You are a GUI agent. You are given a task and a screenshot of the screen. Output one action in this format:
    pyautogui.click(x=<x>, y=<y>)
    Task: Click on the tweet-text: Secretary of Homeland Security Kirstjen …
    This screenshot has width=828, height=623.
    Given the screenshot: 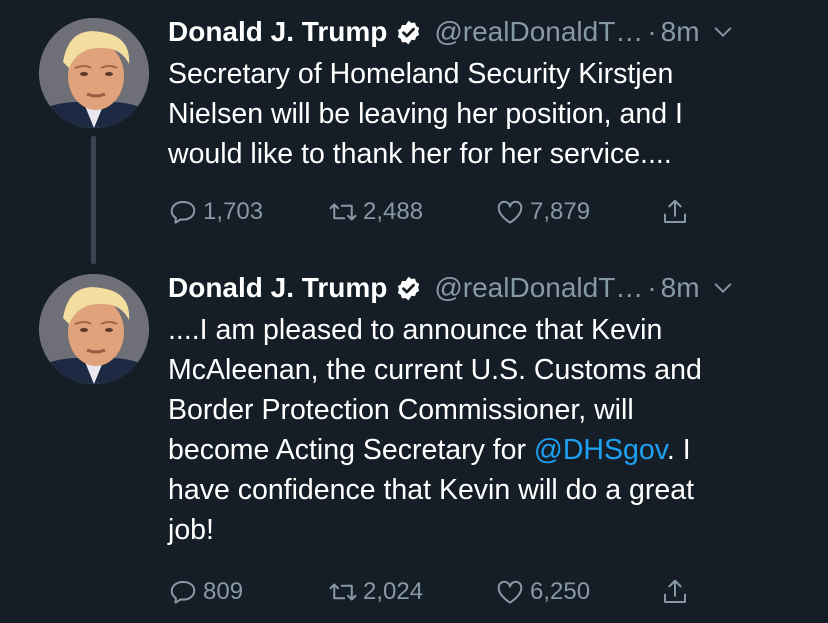 What is the action you would take?
    pyautogui.click(x=483, y=114)
    